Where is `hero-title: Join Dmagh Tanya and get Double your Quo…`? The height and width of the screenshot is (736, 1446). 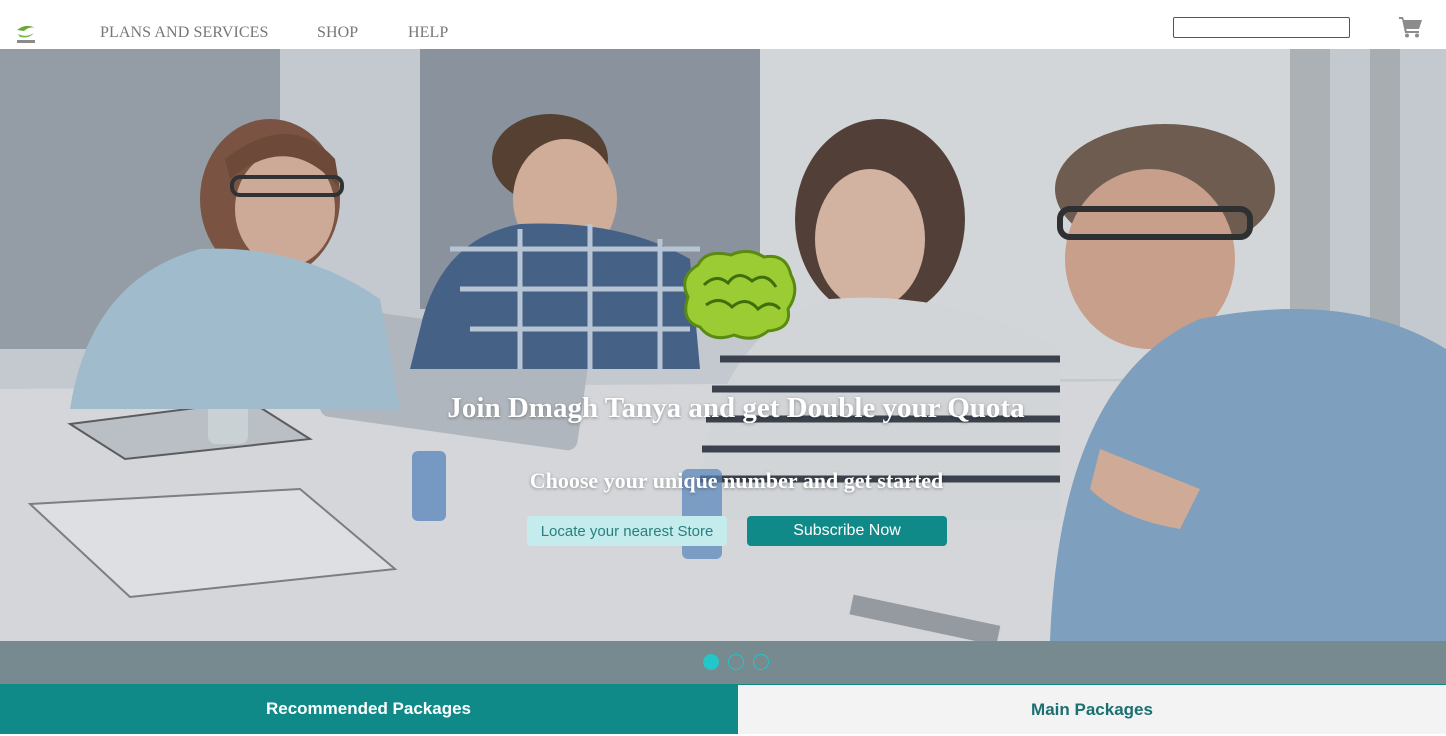
hero-title: Join Dmagh Tanya and get Double your Quo… is located at coordinates (736, 408).